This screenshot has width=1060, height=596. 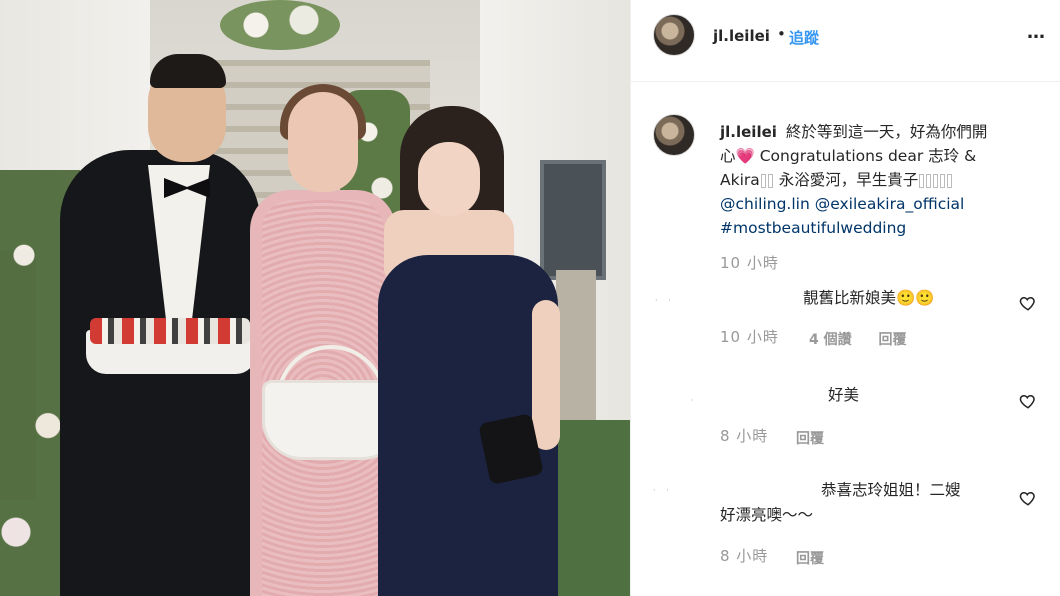 What do you see at coordinates (674, 35) in the screenshot?
I see `avatar` at bounding box center [674, 35].